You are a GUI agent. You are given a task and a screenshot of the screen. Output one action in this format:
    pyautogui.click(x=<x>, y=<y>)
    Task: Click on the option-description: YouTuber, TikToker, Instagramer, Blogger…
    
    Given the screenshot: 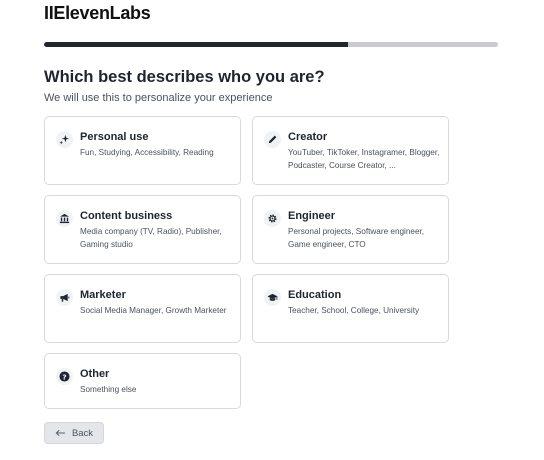 What is the action you would take?
    pyautogui.click(x=364, y=159)
    